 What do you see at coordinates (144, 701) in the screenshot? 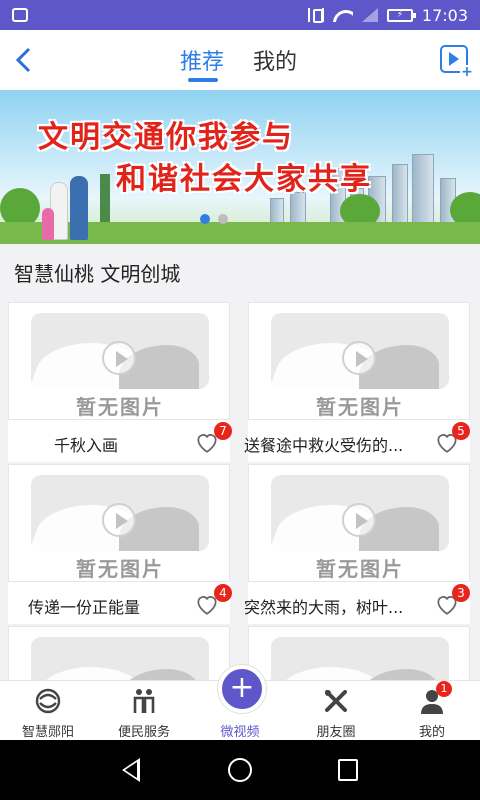
I see `people-service-icon` at bounding box center [144, 701].